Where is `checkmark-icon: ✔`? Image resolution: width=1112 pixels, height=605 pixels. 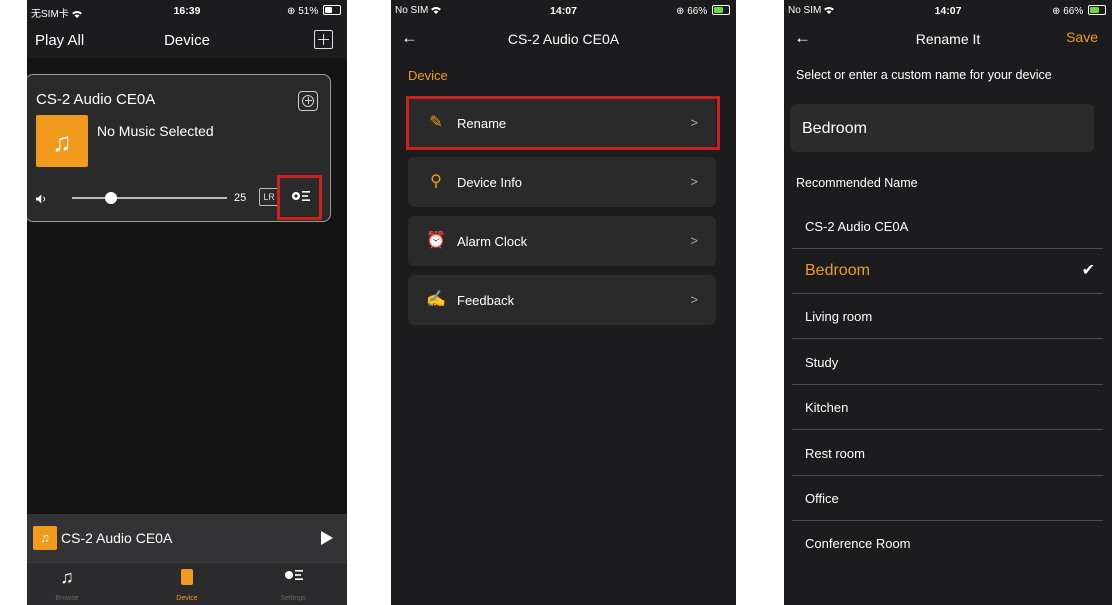
checkmark-icon: ✔ is located at coordinates (1088, 270).